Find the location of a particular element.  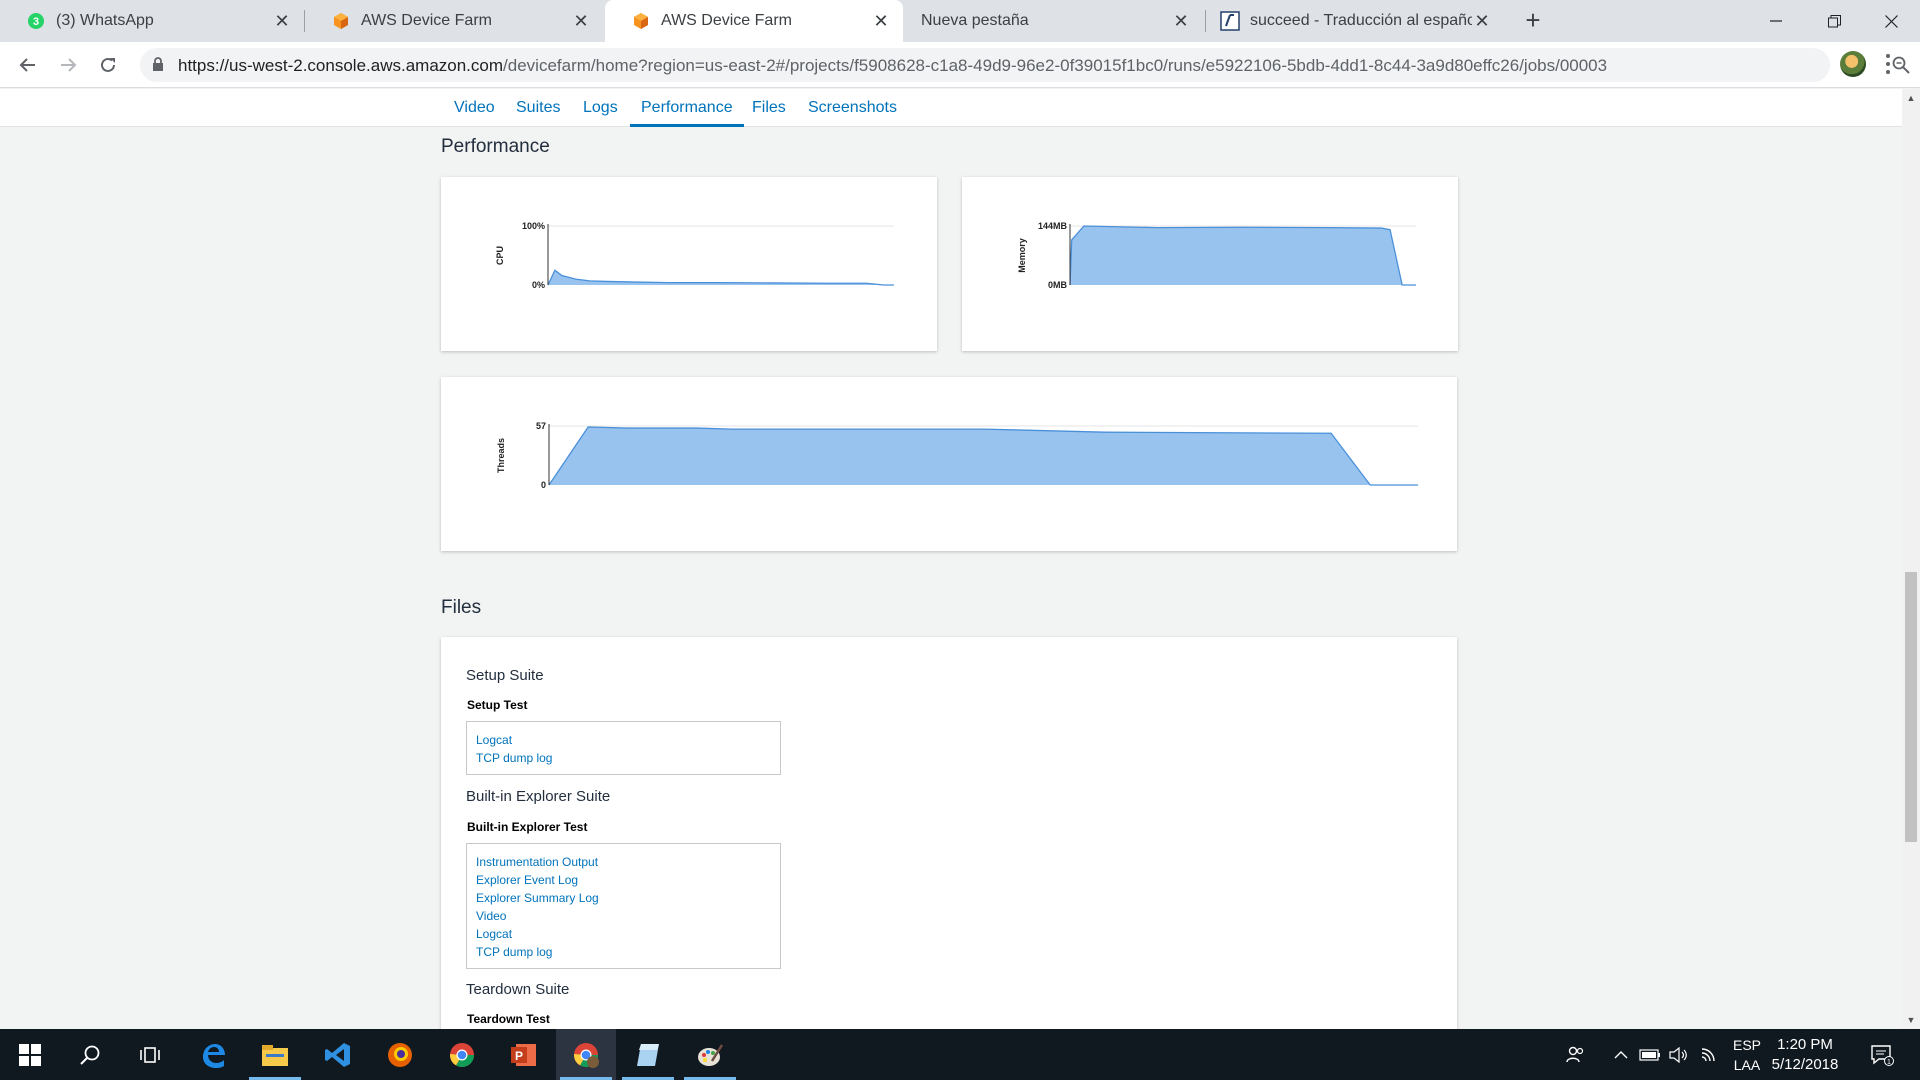

tab-aws-device-farm-2: AWS Device Farm ✕ is located at coordinates (754, 21).